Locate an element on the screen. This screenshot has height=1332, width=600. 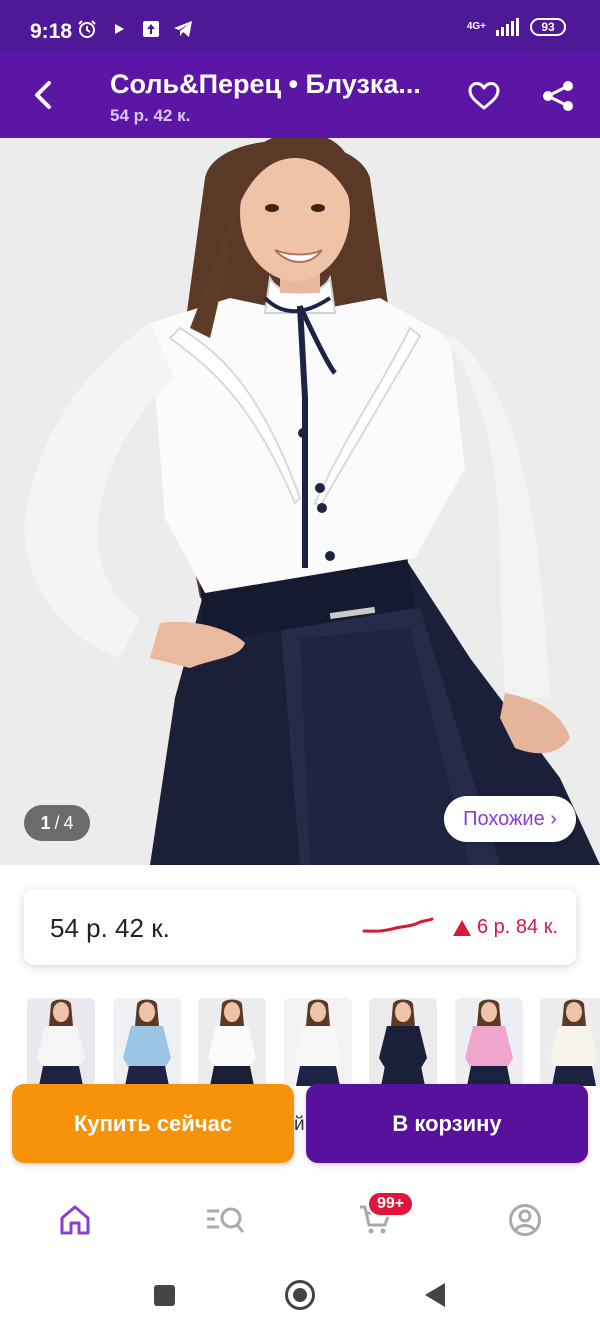
system-home-button is located at coordinates (300, 1295).